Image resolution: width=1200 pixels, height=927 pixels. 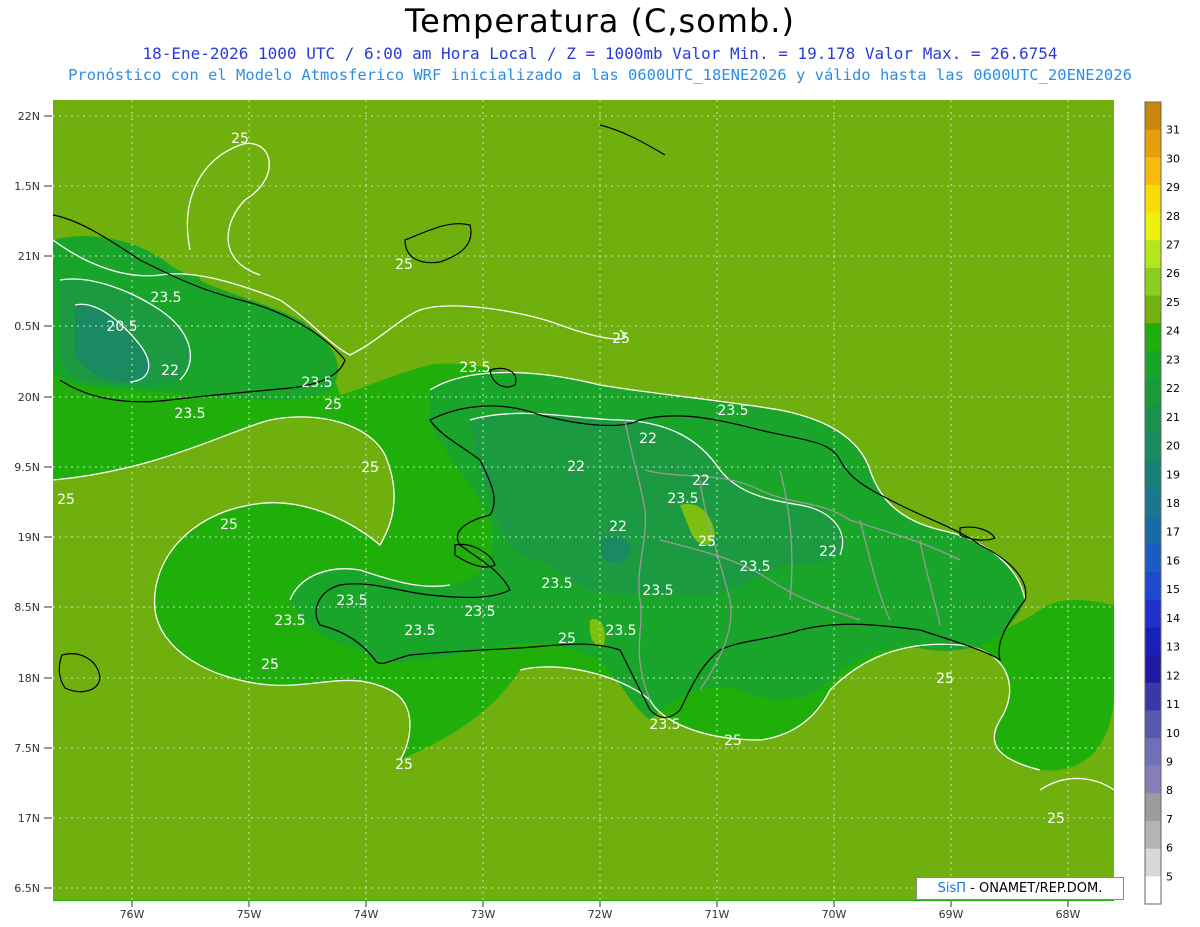 I want to click on colorbar-label: 10, so click(x=1173, y=733).